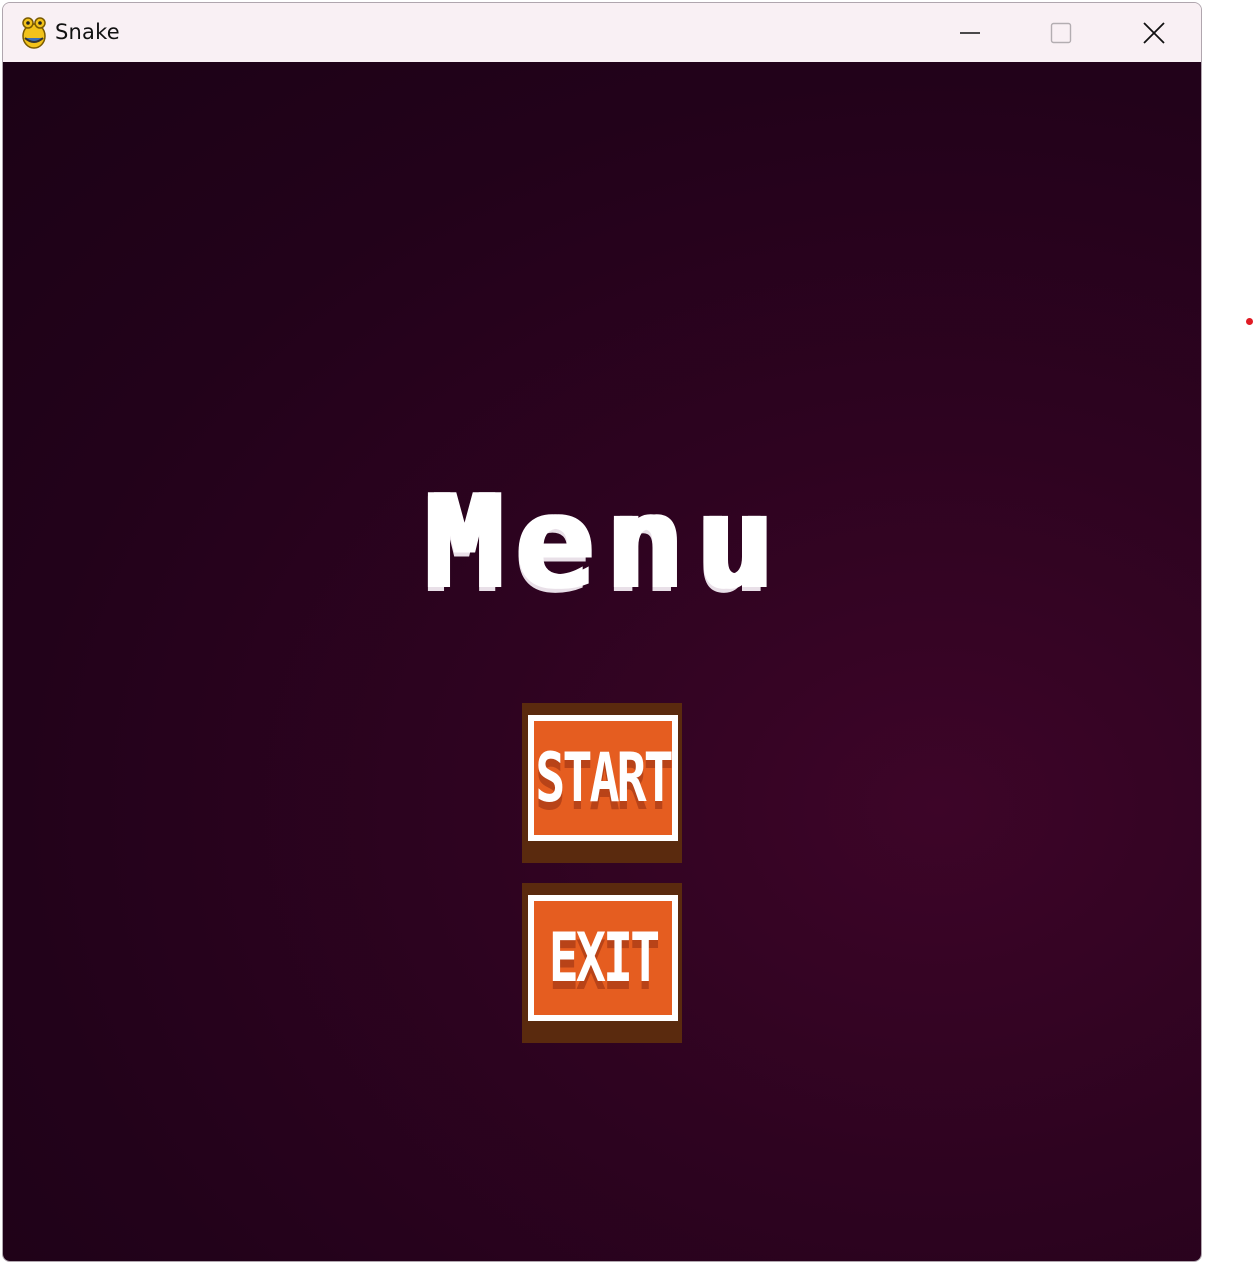 This screenshot has height=1264, width=1255. I want to click on close-button, so click(1154, 32).